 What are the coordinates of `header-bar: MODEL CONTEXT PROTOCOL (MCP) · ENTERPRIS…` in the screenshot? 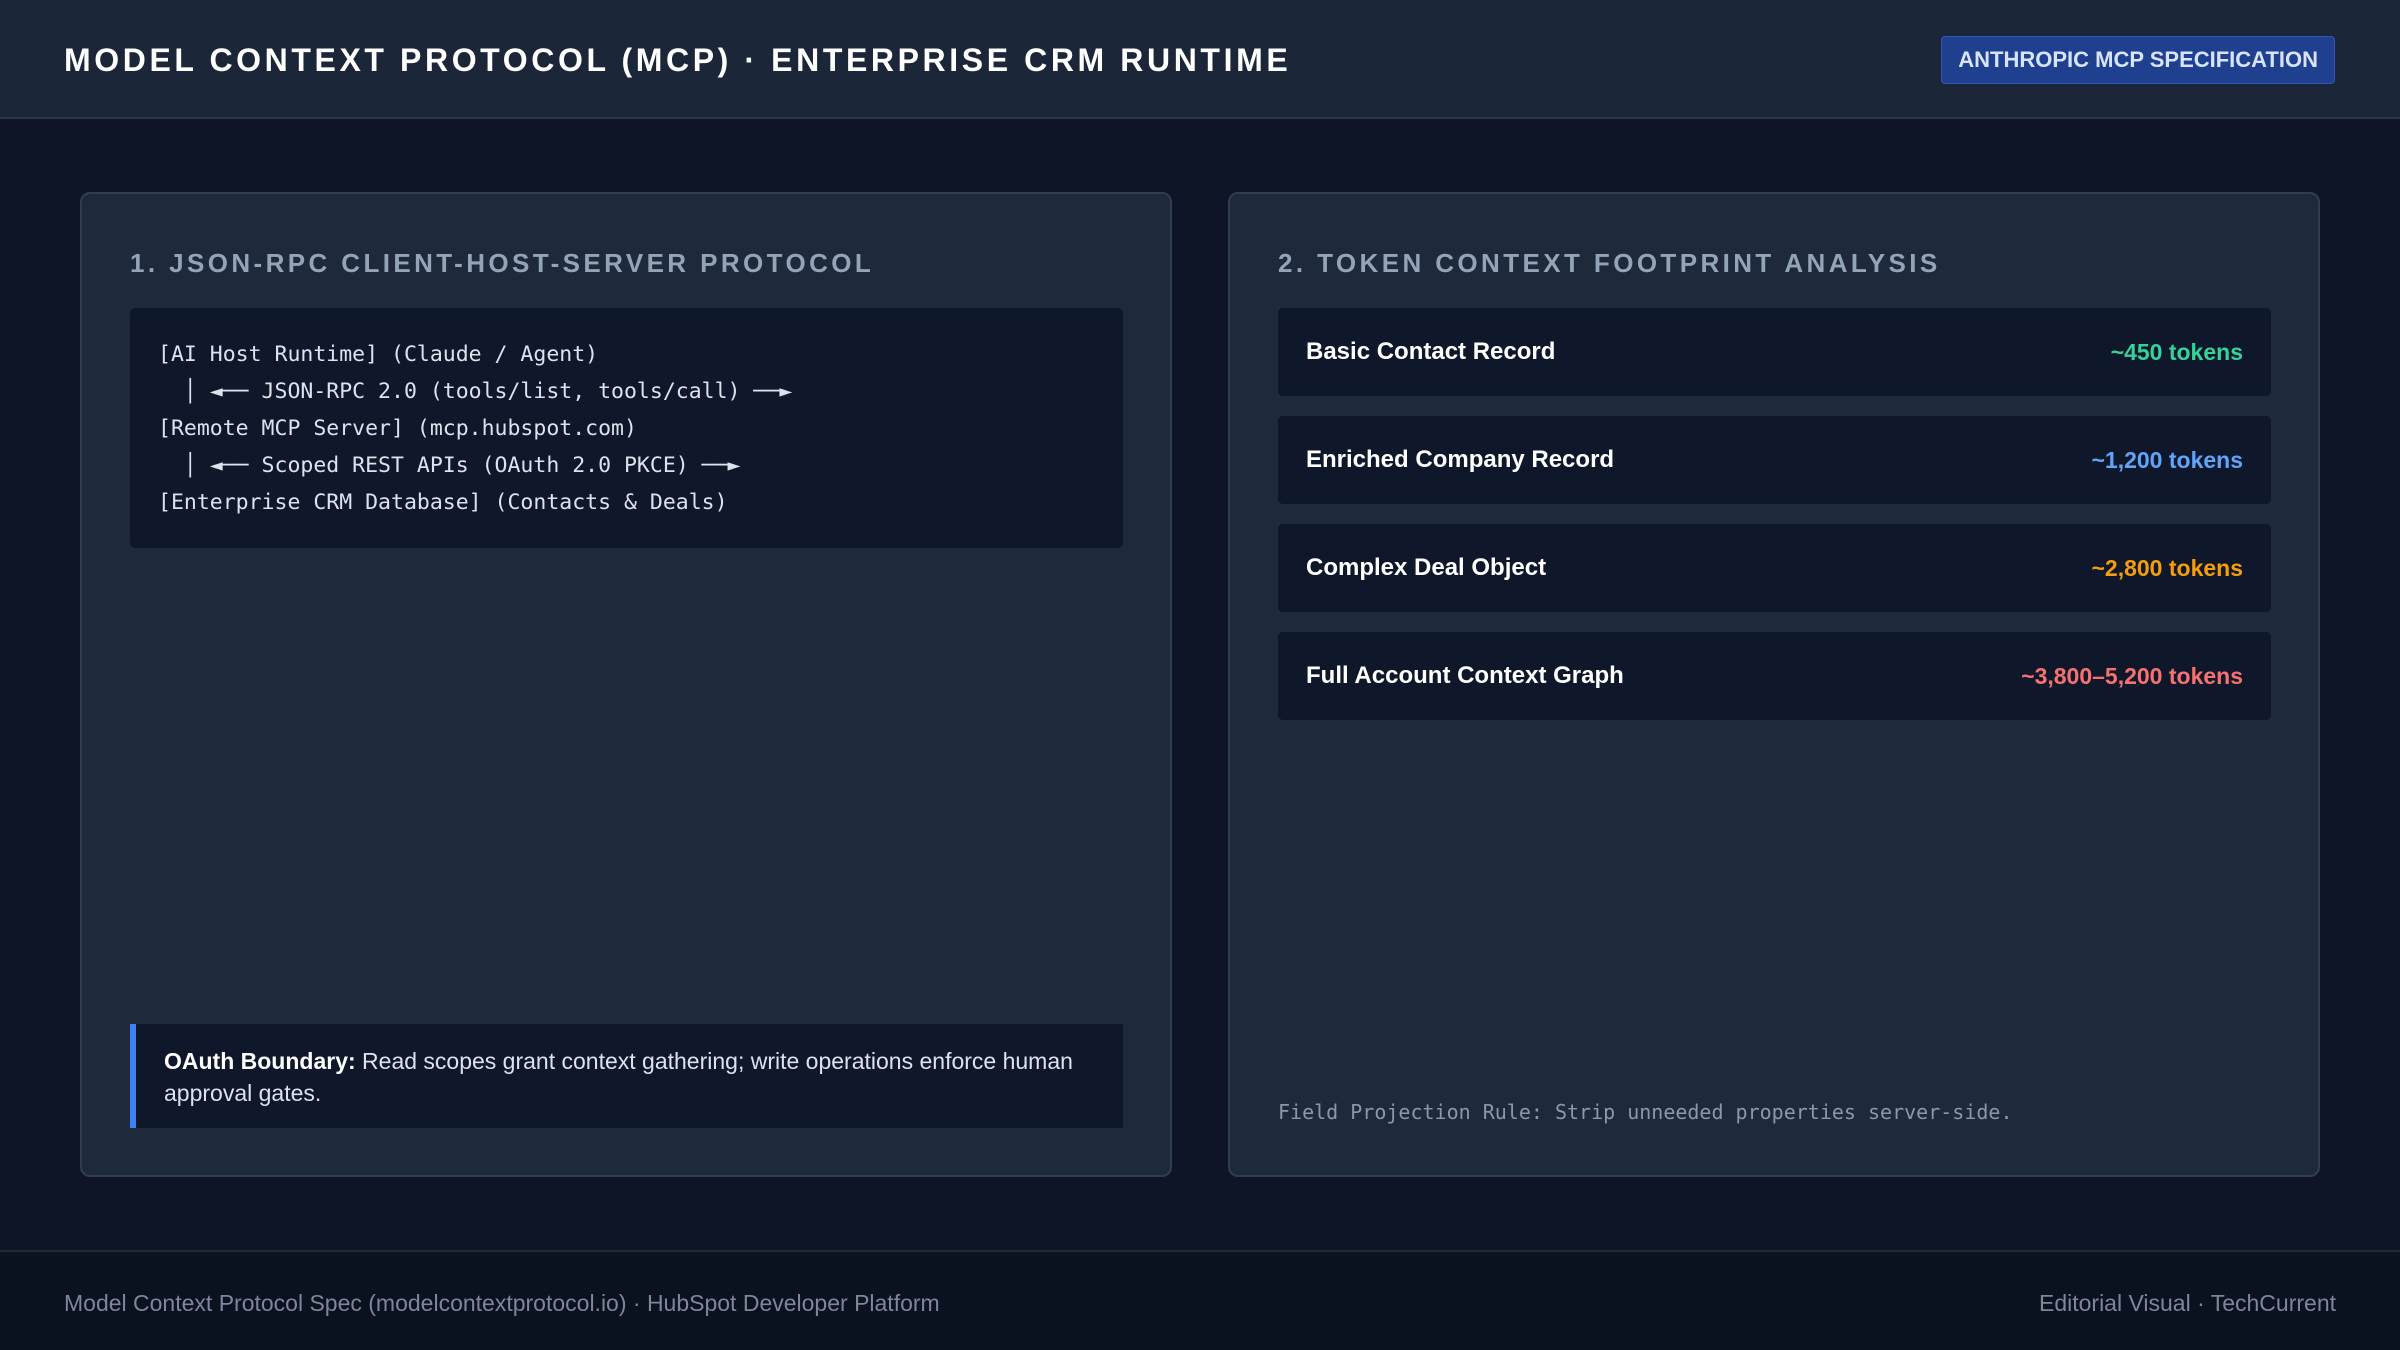 It's located at (1200, 59).